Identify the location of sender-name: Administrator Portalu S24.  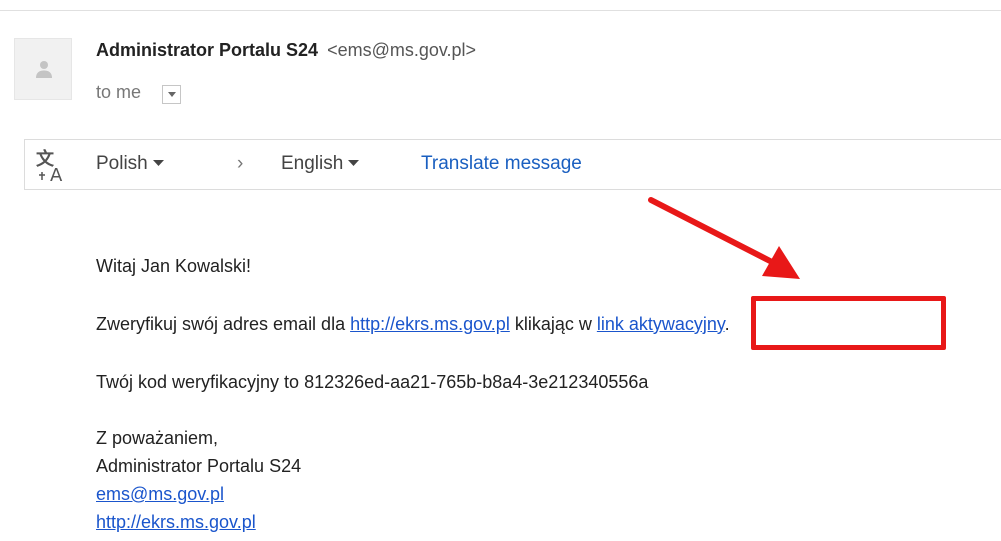
(207, 50).